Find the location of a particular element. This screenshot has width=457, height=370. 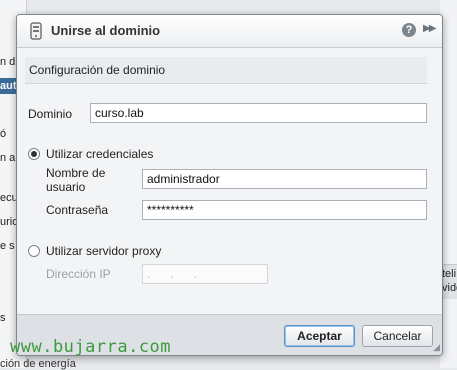

use-credentials-label: Utilizar credenciales is located at coordinates (99, 154).